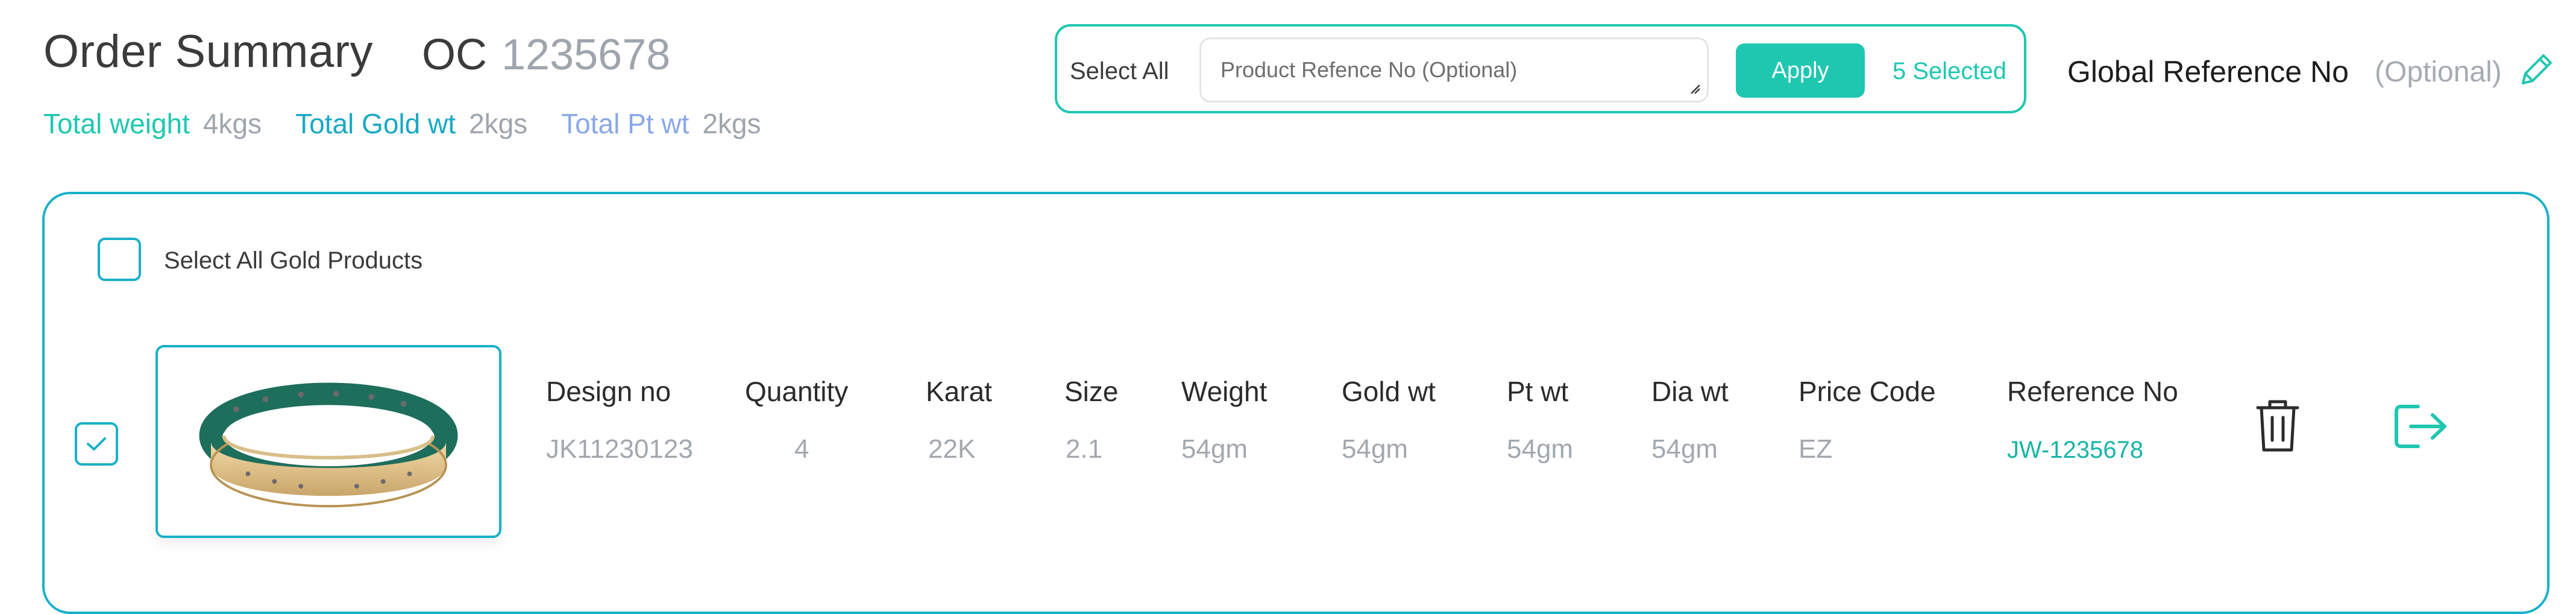  Describe the element at coordinates (2537, 69) in the screenshot. I see `pencil-icon` at that location.